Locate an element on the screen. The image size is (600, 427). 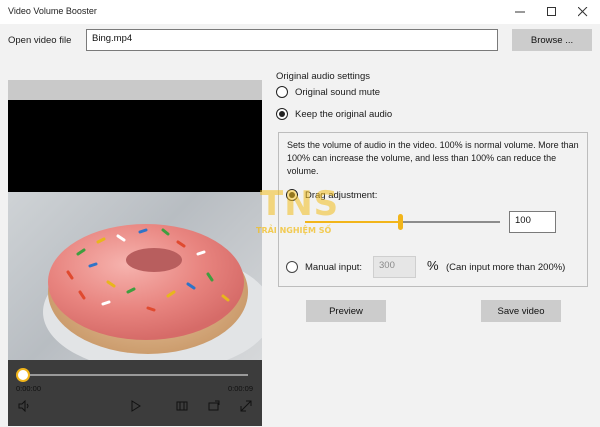
time-total: 0:00:09 is located at coordinates (241, 388).